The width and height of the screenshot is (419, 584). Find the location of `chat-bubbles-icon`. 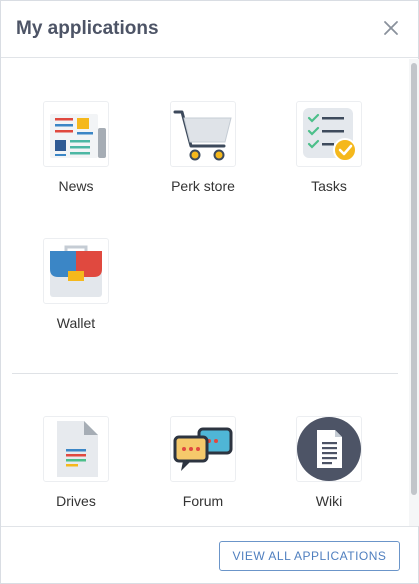

chat-bubbles-icon is located at coordinates (203, 449).